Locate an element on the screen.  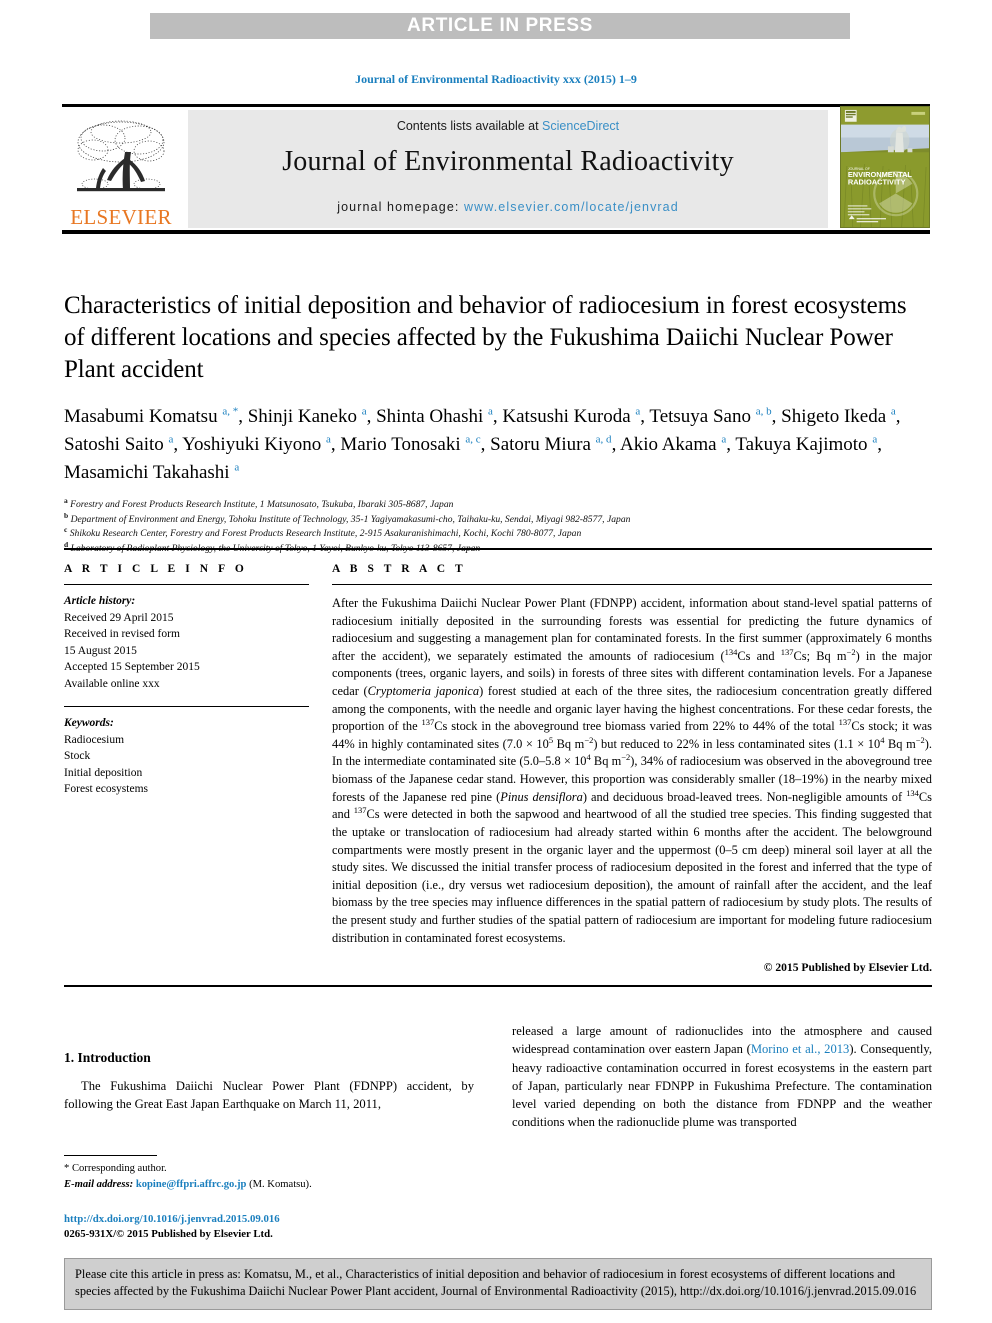
journal-homepage-url: www.elsevier.com/locate/jenvrad is located at coordinates (571, 207).